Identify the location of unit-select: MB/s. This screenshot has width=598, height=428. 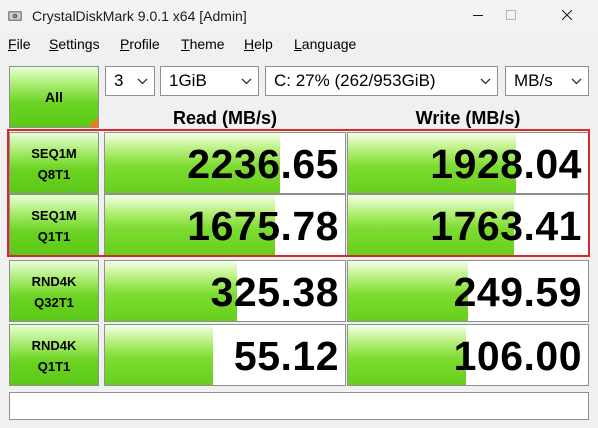
(547, 81).